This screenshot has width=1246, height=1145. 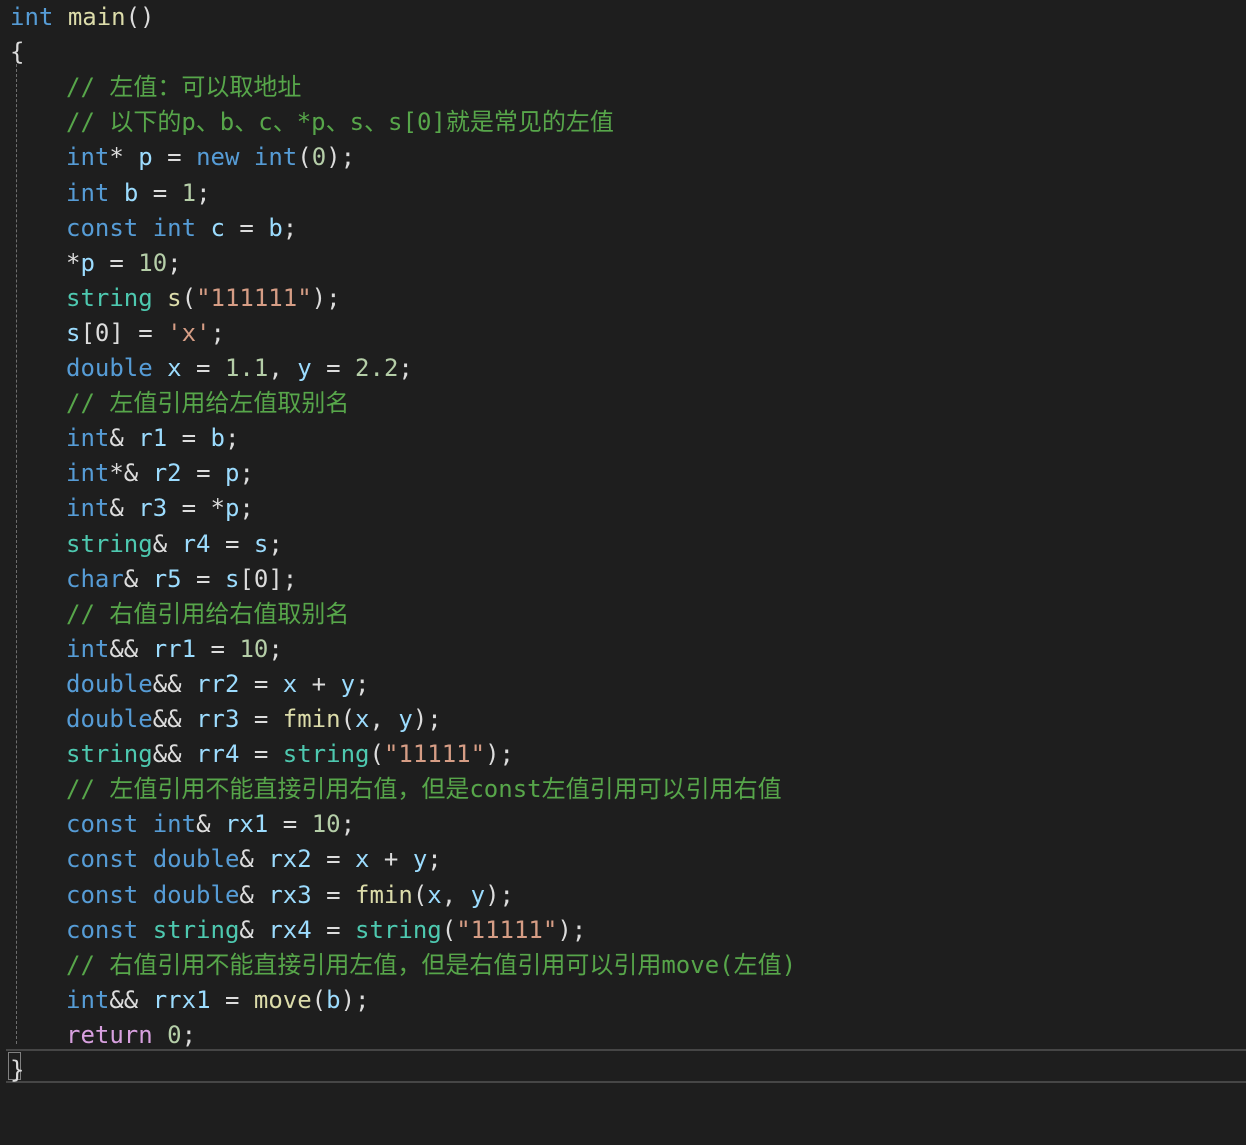 I want to click on code-line: // 以下的p、b、c、*p、s、s[0]就是常见的左值, so click(x=340, y=122).